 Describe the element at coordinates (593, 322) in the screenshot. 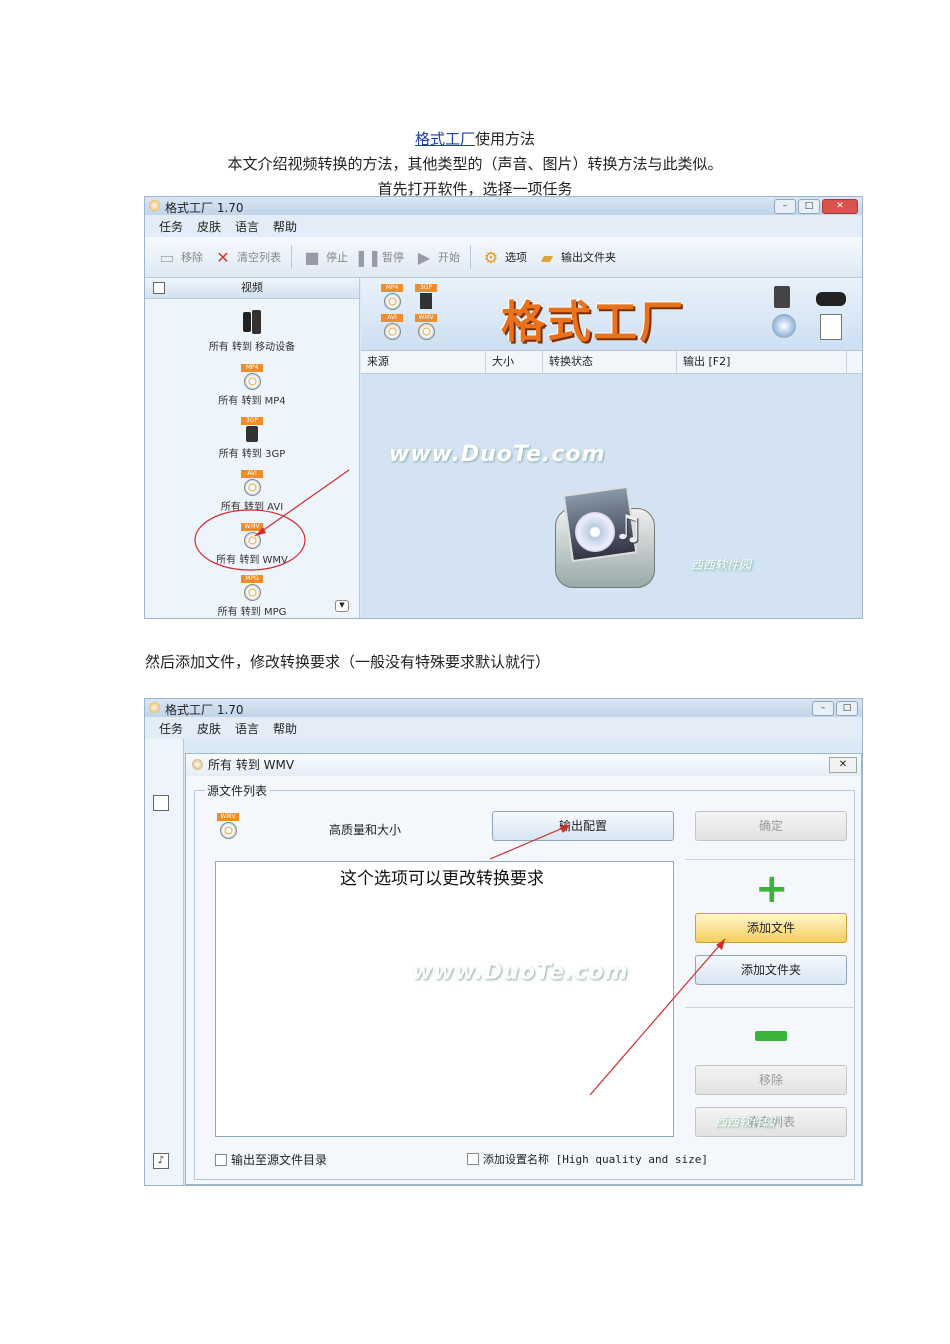

I see `banner-title: 格式工厂` at that location.